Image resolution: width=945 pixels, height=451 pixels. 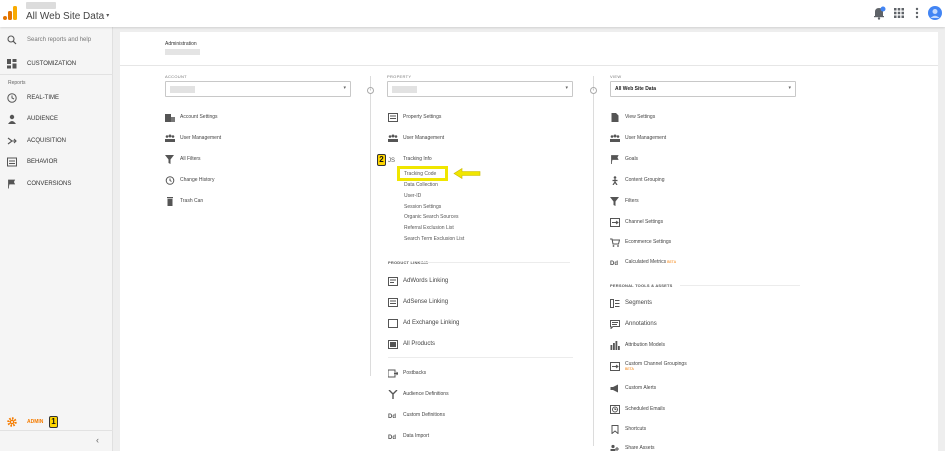 I want to click on acquisition-icon, so click(x=12, y=141).